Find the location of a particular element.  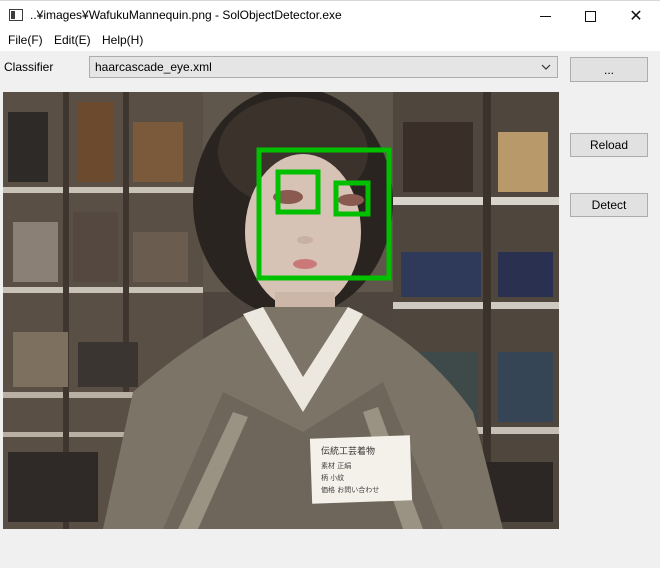

maximize-button is located at coordinates (590, 16).